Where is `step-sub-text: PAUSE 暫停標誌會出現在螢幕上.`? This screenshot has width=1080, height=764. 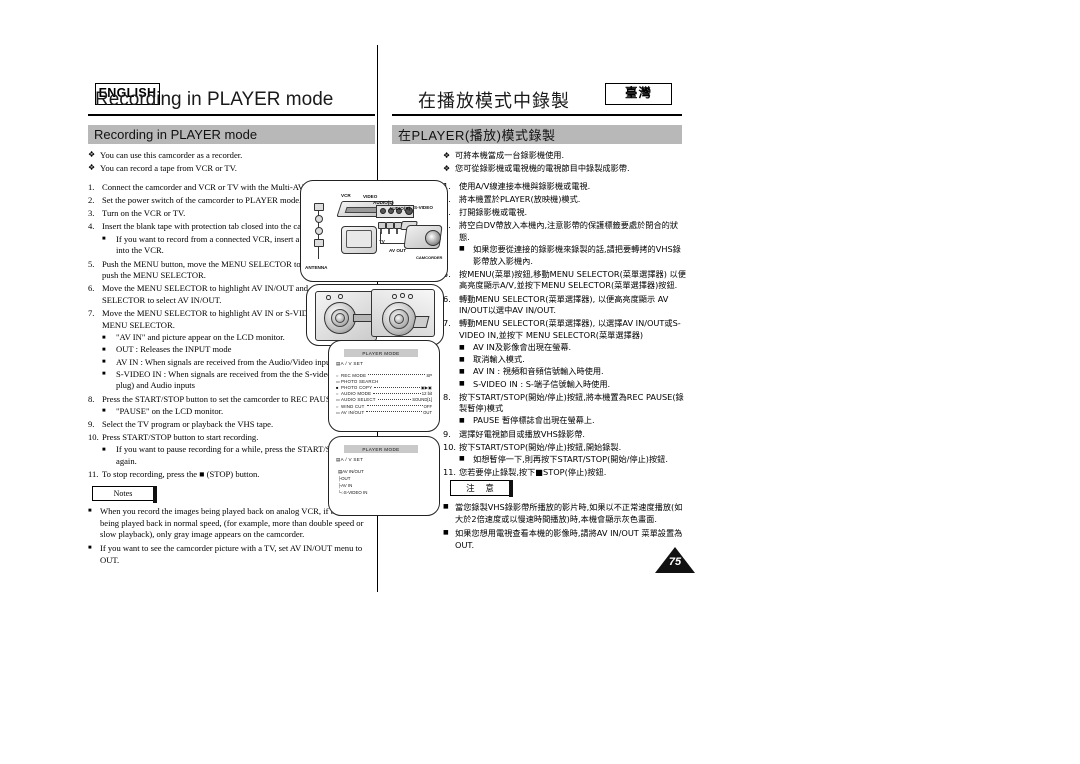 step-sub-text: PAUSE 暫停標誌會出現在螢幕上. is located at coordinates (534, 420).